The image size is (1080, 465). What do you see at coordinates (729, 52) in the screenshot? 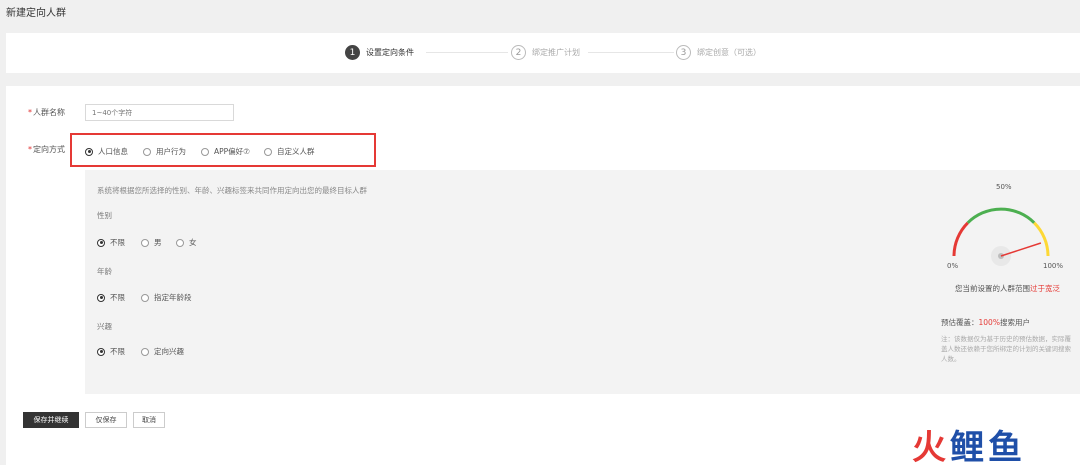
I see `step-3-label: 绑定创意（可选）` at bounding box center [729, 52].